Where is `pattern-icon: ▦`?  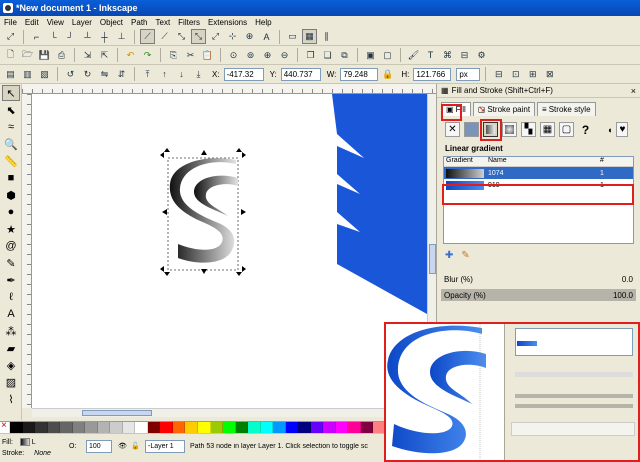
pattern-icon: ▦ is located at coordinates (547, 129).